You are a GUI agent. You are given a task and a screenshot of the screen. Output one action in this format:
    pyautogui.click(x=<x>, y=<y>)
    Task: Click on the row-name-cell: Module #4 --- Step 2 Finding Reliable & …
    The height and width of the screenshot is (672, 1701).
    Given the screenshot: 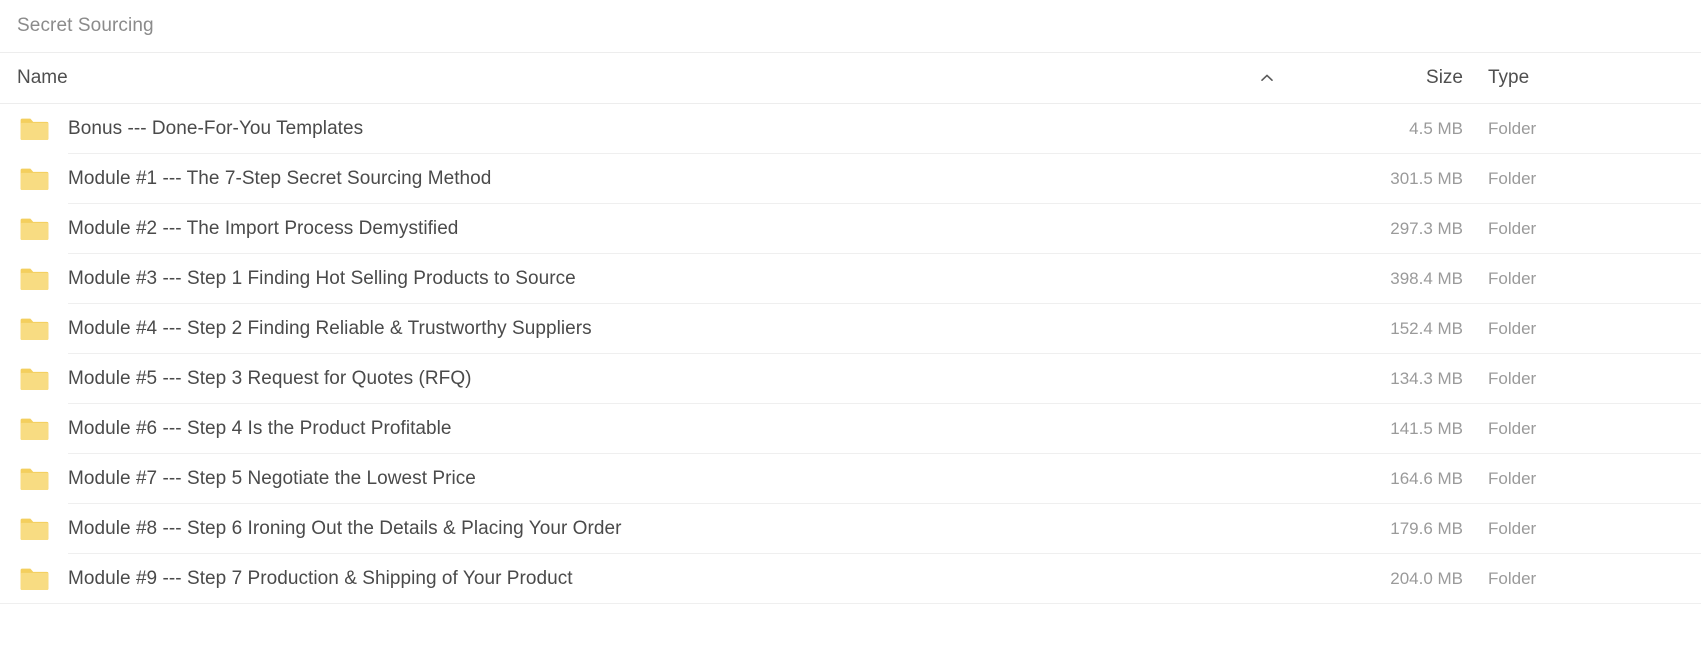 What is the action you would take?
    pyautogui.click(x=652, y=329)
    